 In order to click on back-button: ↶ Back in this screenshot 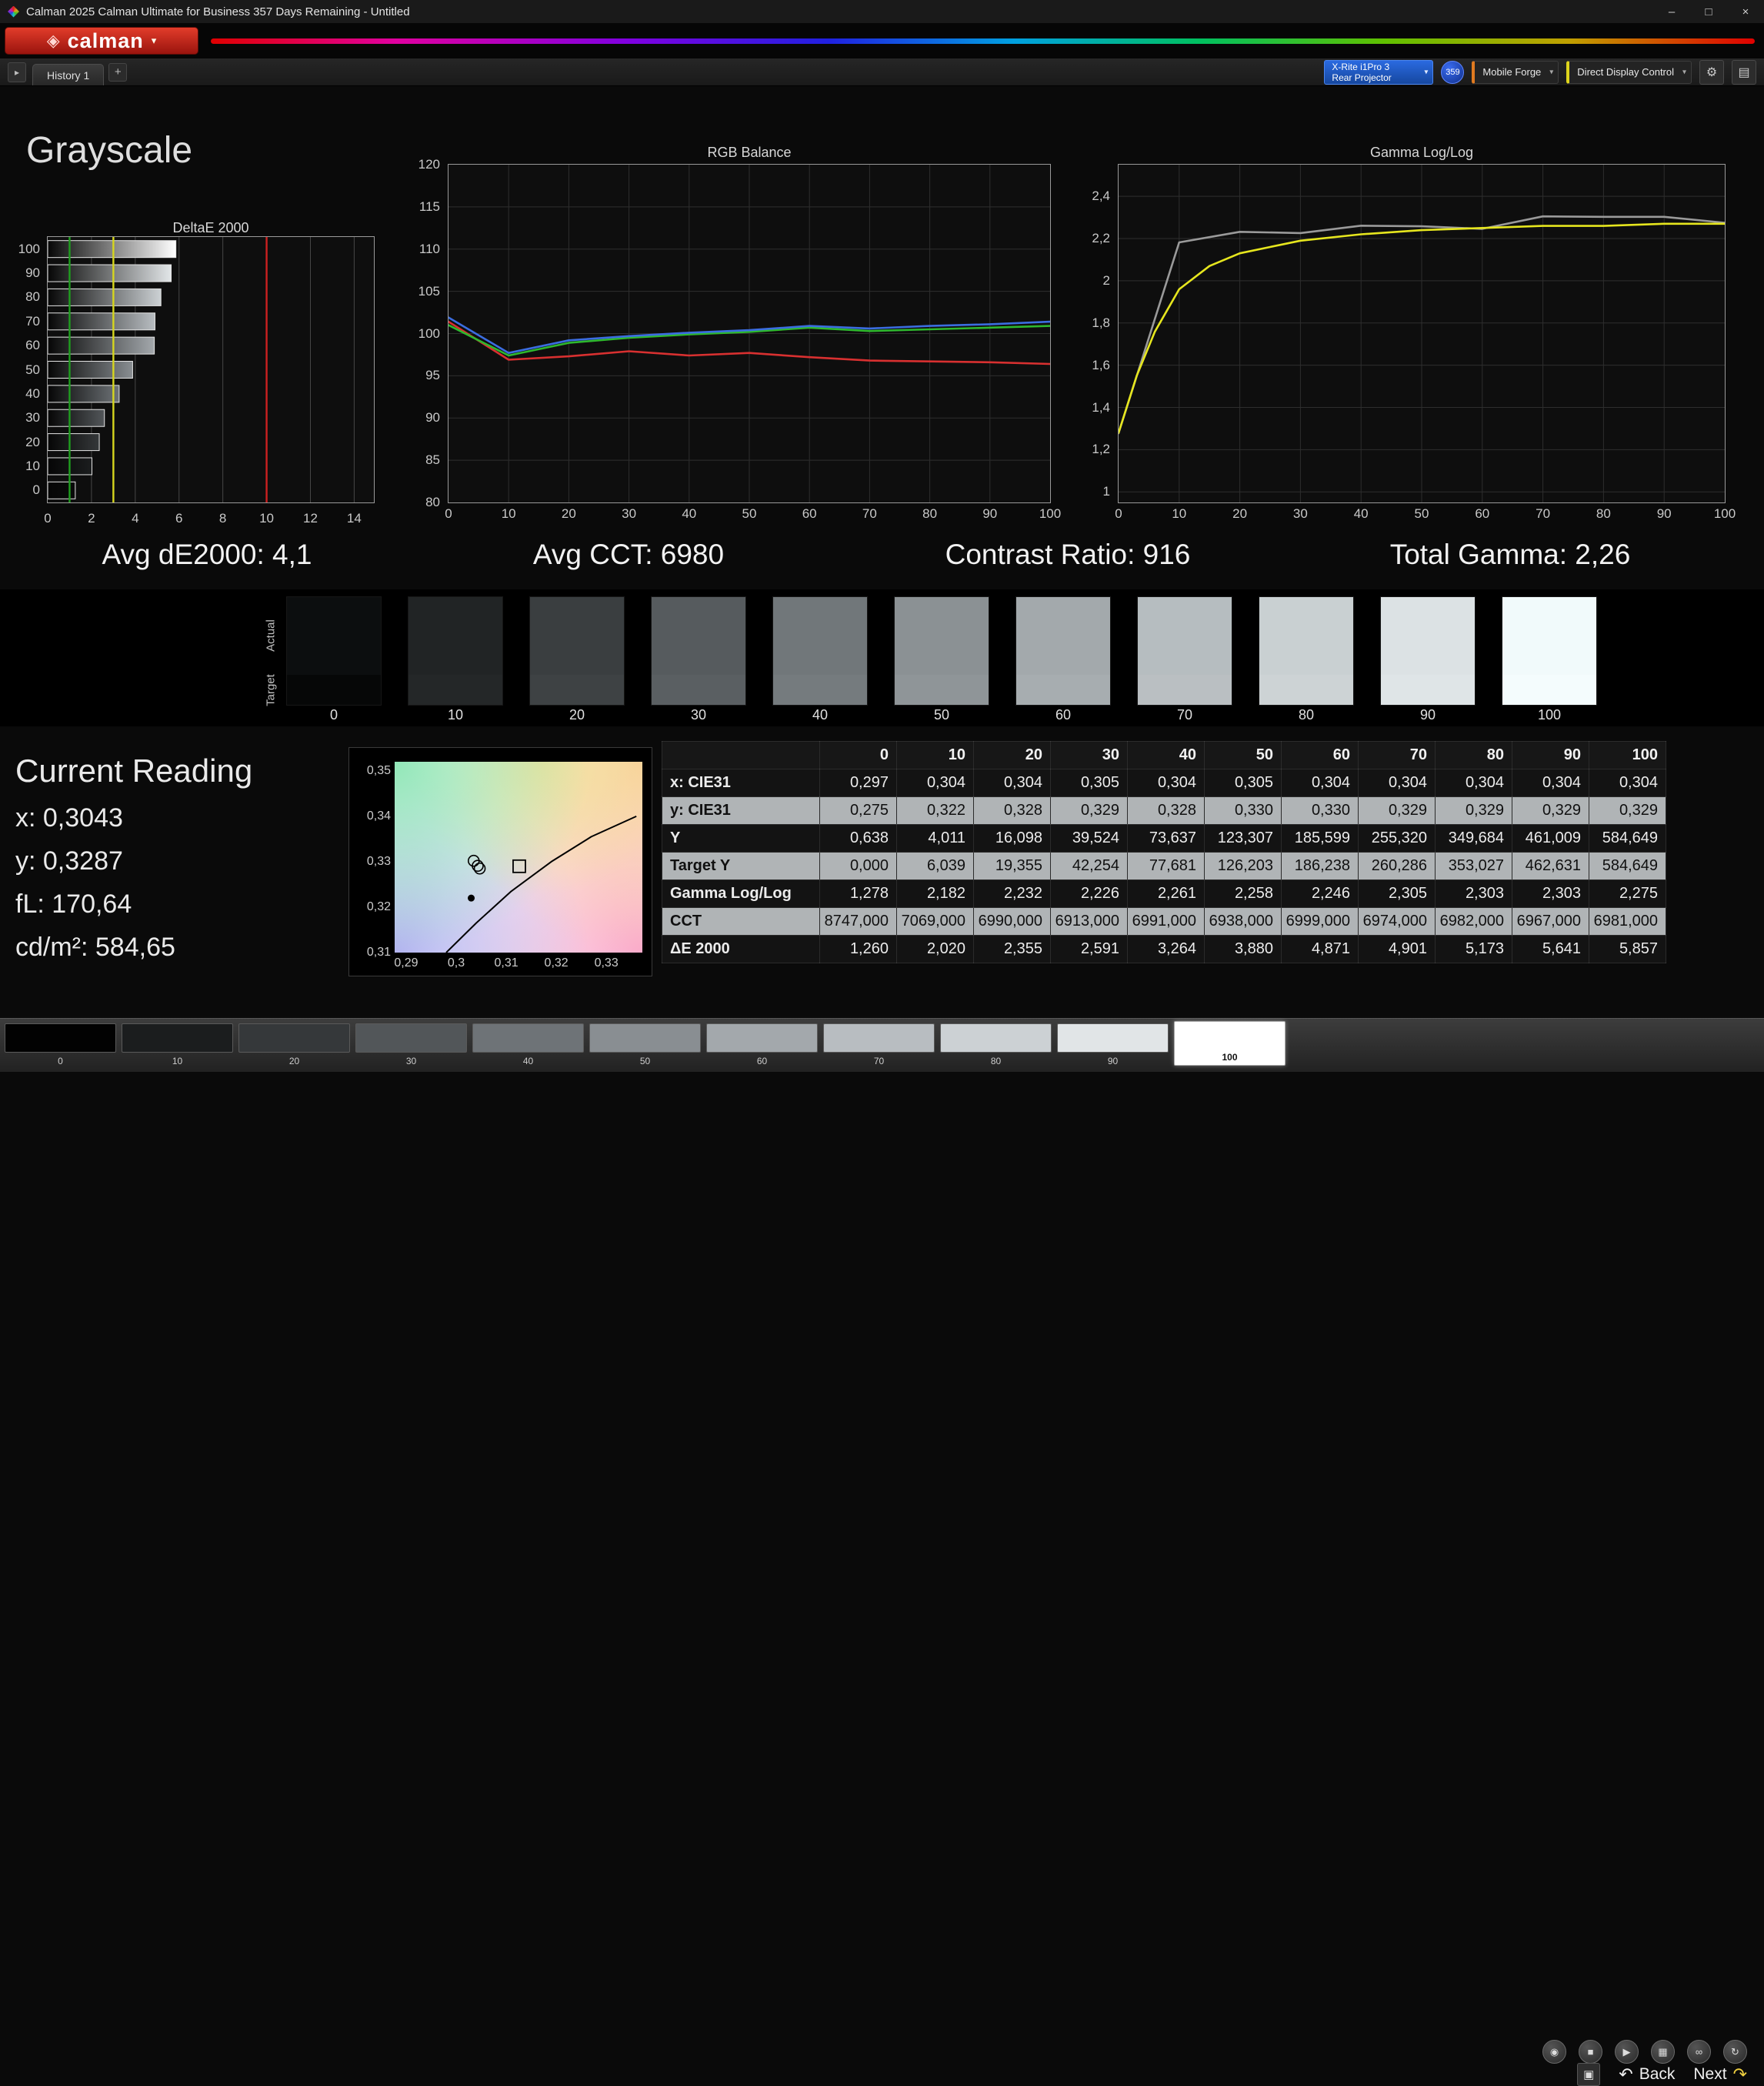, I will do `click(1647, 2074)`.